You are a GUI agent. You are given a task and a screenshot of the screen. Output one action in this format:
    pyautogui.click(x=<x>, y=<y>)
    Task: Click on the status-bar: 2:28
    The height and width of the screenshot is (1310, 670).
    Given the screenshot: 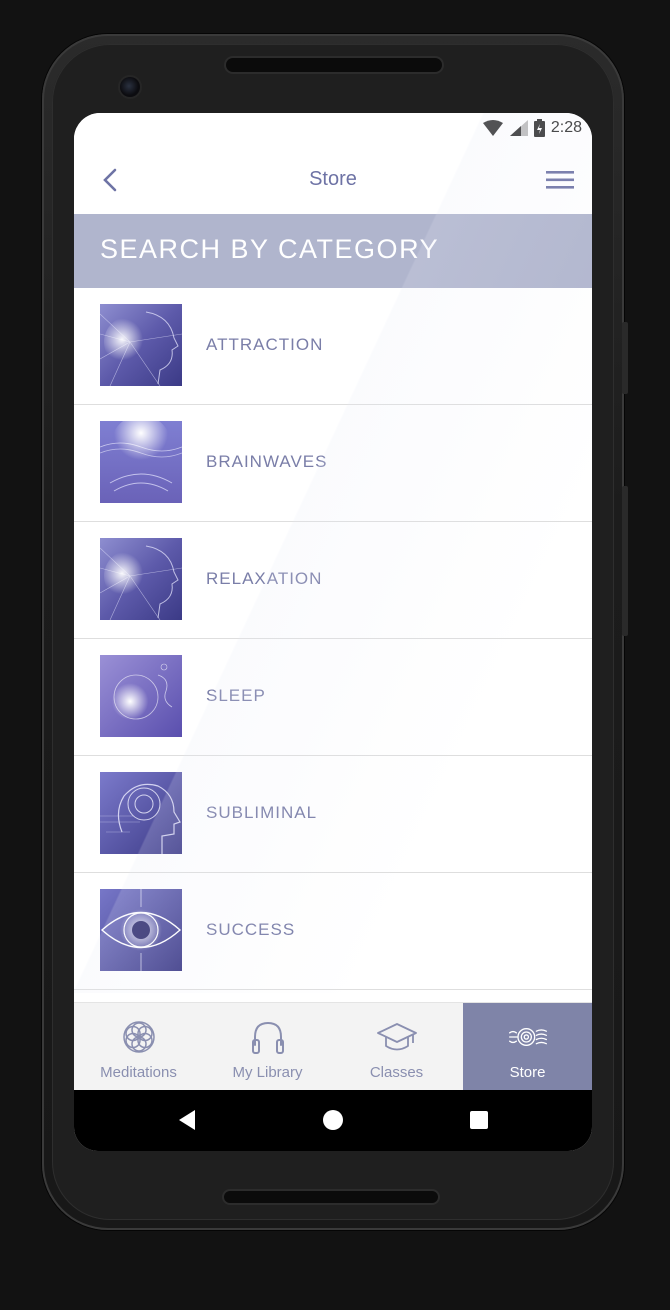 What is the action you would take?
    pyautogui.click(x=333, y=129)
    